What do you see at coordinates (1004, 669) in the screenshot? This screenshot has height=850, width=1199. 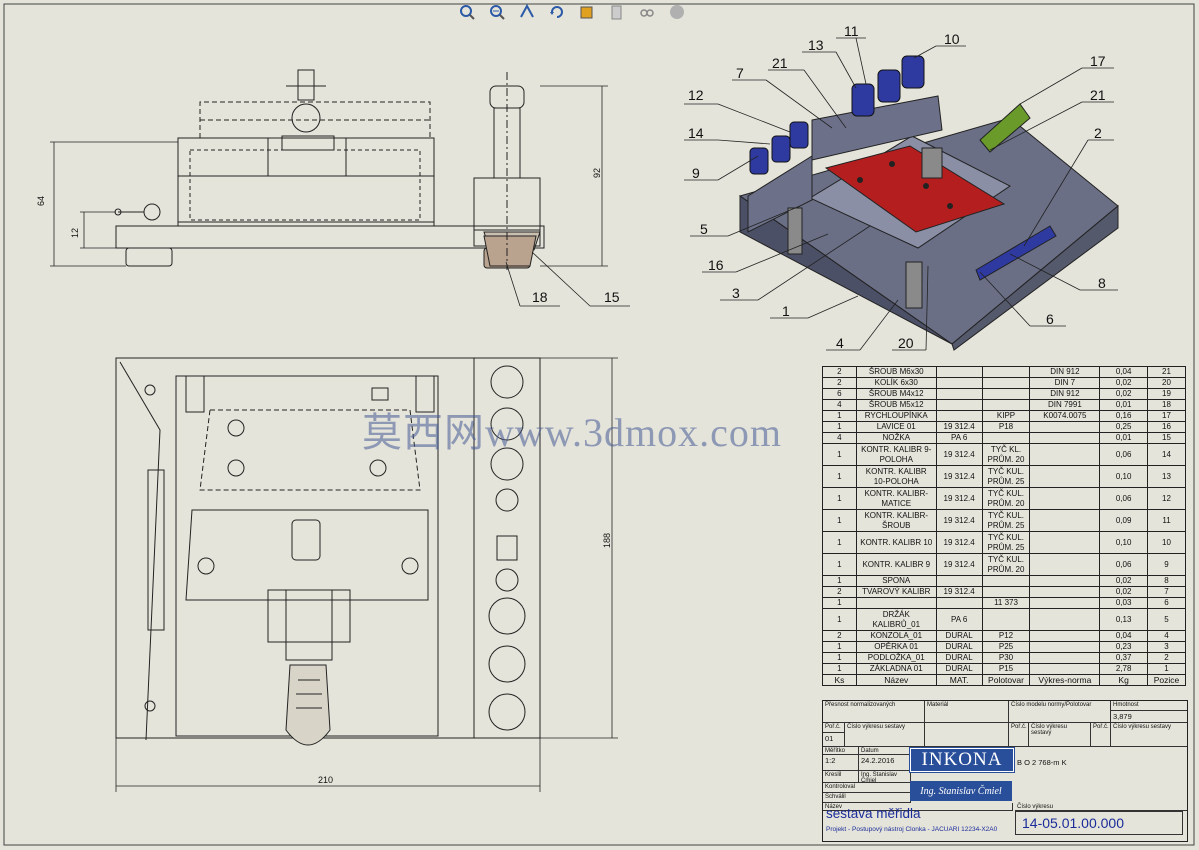 I see `bom-row: 1 ZÁKLADNA 01 DURAL P15 2,78 1` at bounding box center [1004, 669].